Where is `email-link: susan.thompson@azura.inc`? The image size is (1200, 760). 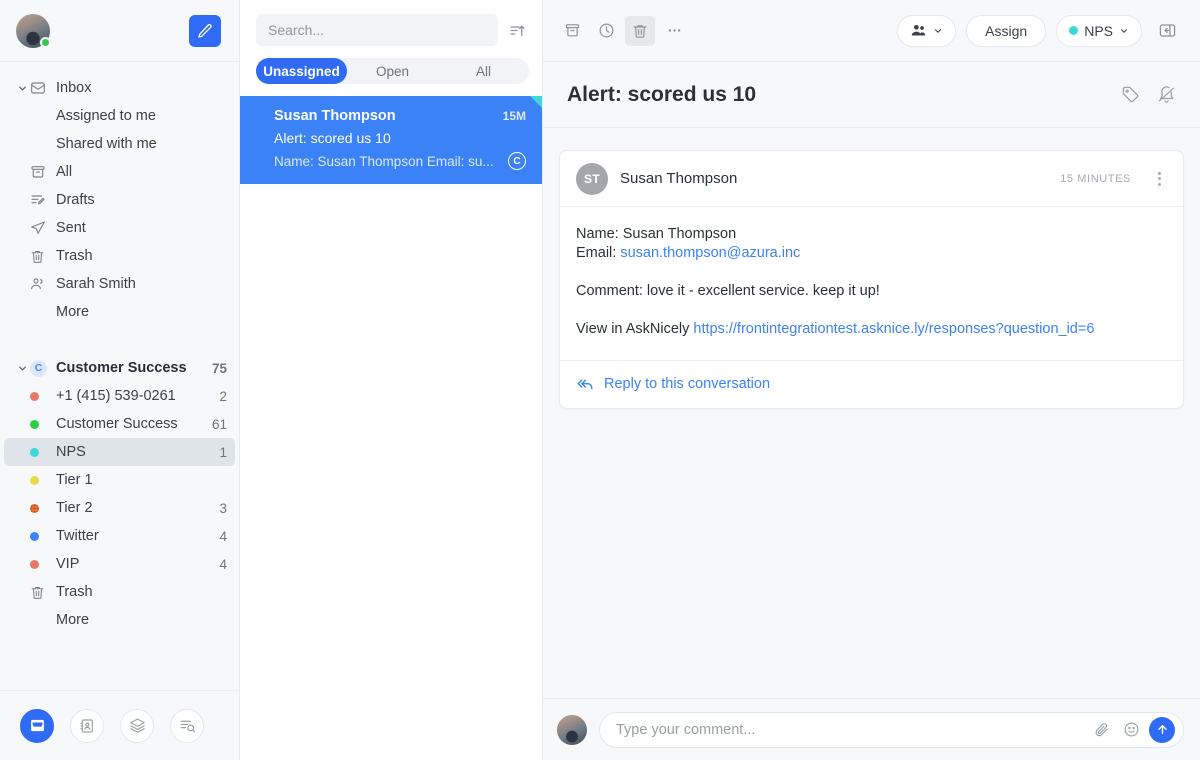 email-link: susan.thompson@azura.inc is located at coordinates (710, 253).